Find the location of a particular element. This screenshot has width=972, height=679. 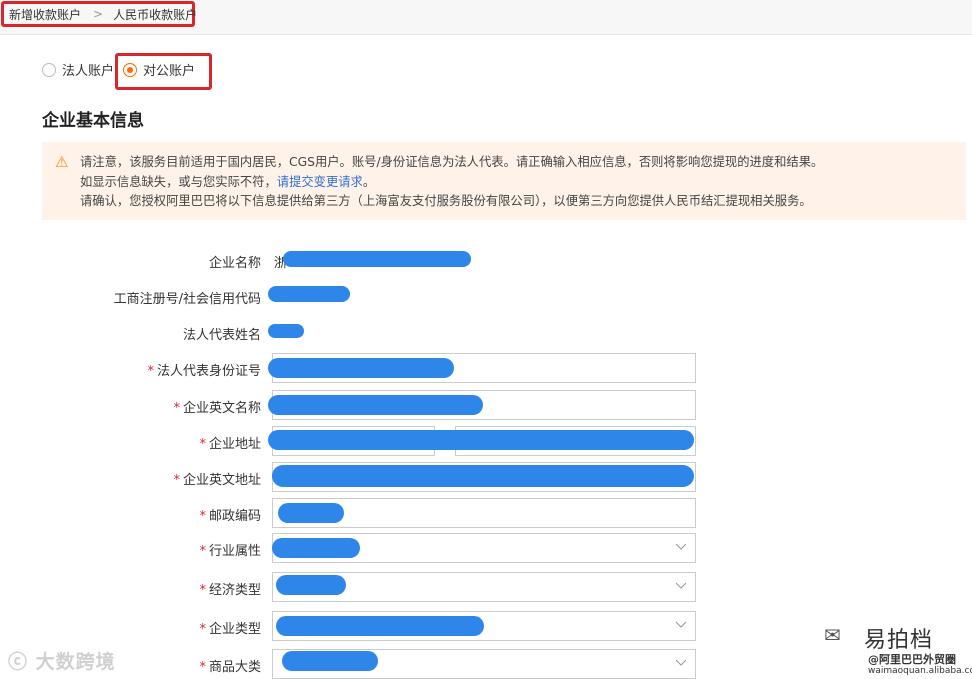

field-label: * 邮政编码 is located at coordinates (230, 514).